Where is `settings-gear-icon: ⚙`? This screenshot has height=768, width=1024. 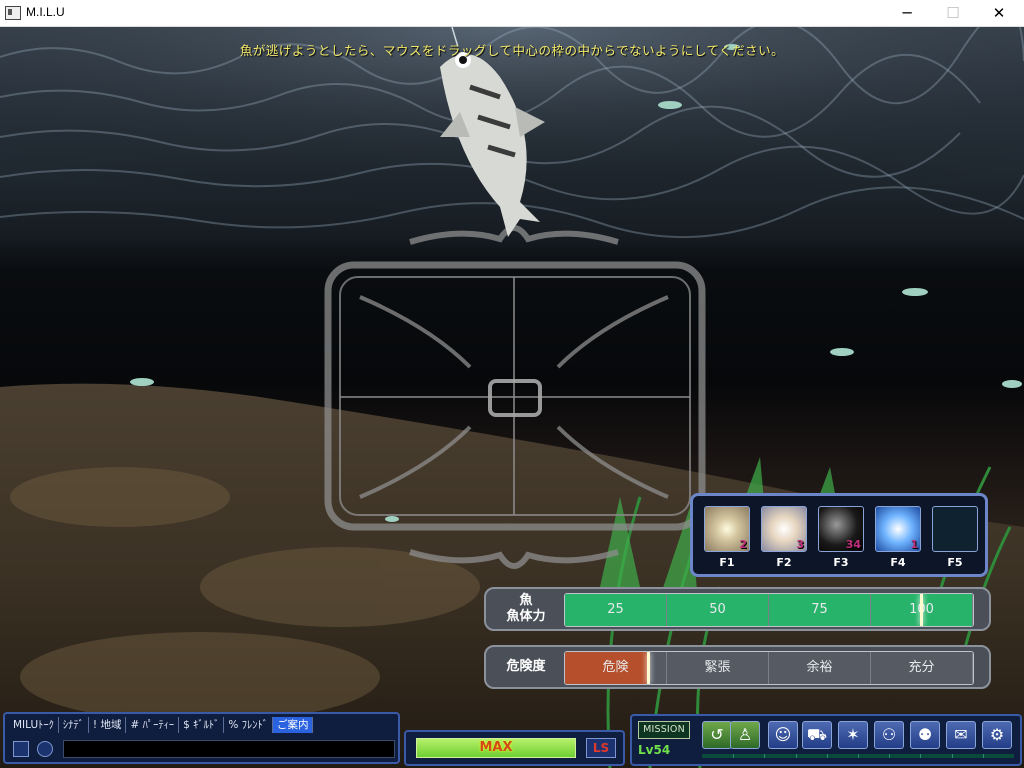
settings-gear-icon: ⚙ is located at coordinates (997, 735).